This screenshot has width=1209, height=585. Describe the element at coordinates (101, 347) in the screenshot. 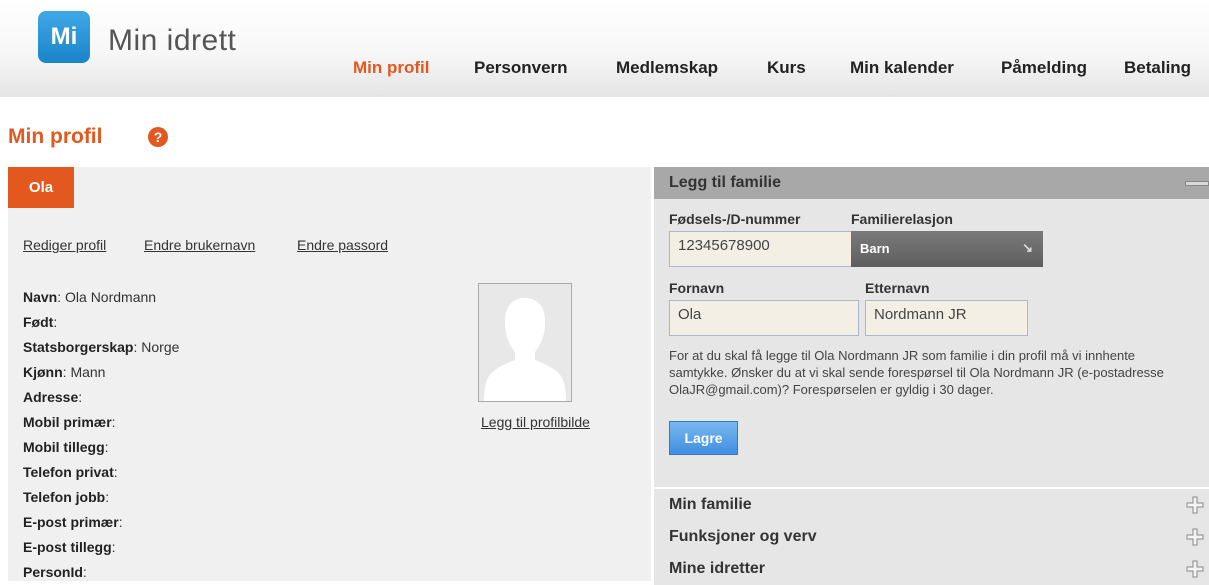

I see `field-statsborgerskap: Statsborgerskap: Norge` at that location.